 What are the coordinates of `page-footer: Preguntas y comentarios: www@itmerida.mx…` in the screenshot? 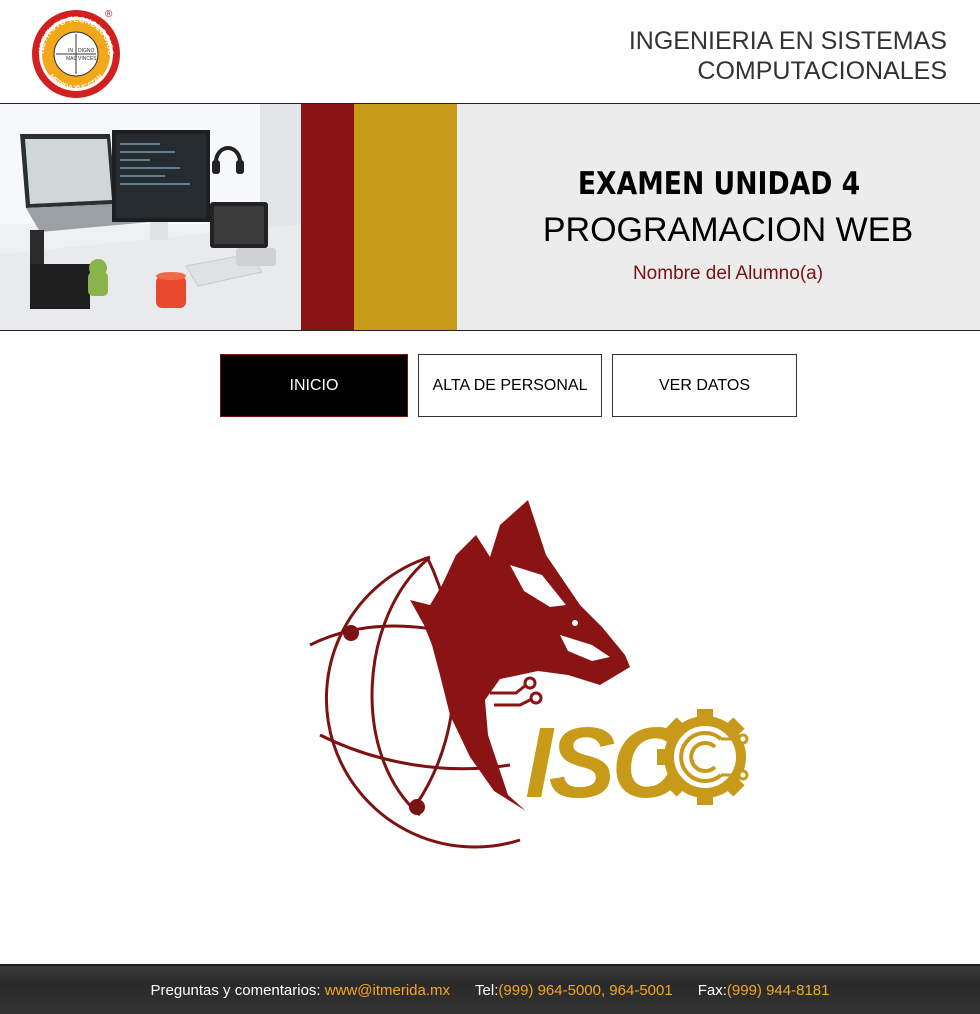 It's located at (490, 989).